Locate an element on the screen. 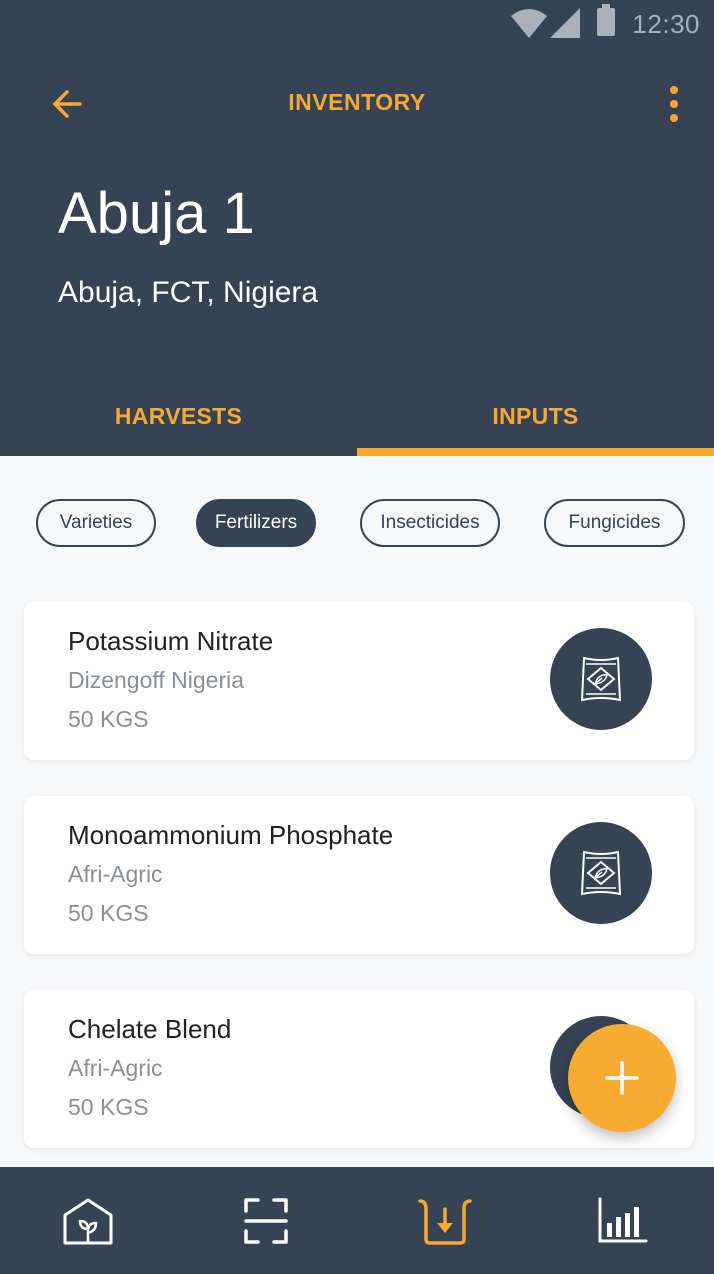 The height and width of the screenshot is (1274, 714). item-supplier: Dizengoff Nigeria is located at coordinates (156, 680).